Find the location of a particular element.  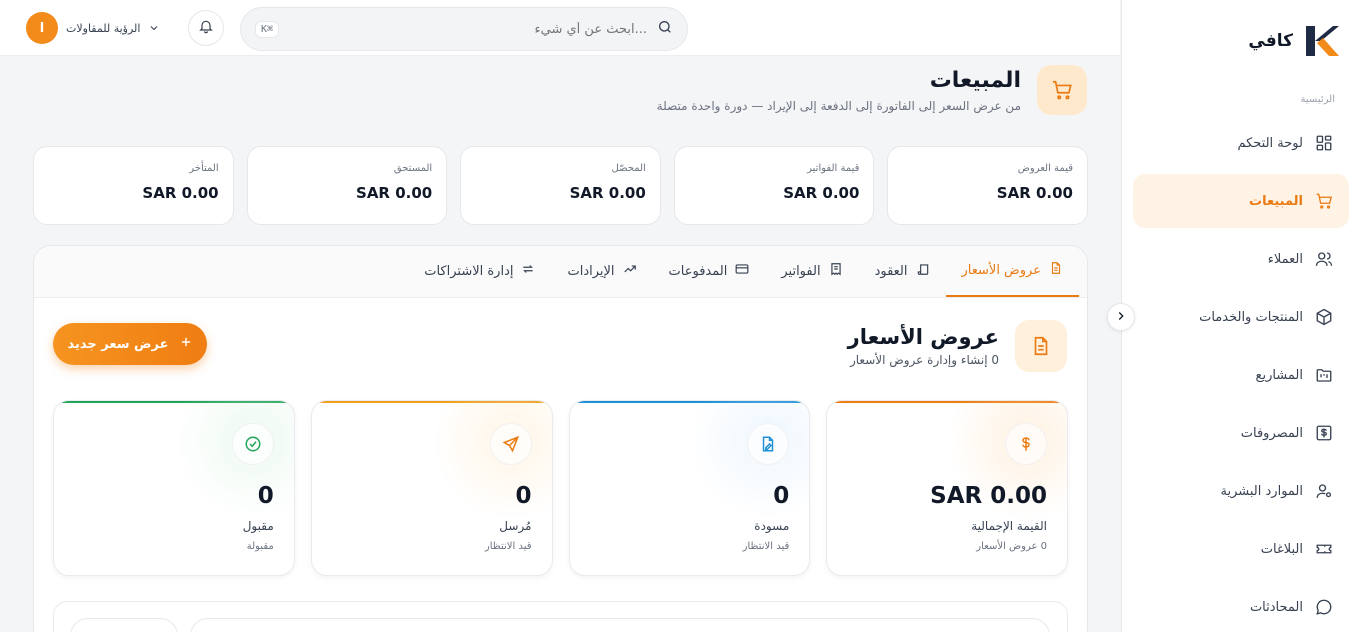

users-icon is located at coordinates (1324, 259).